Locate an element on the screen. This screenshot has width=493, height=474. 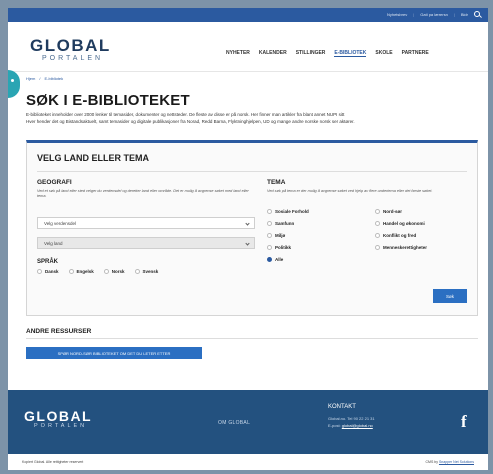
tema-option-miljo: Miljø is located at coordinates (321, 235).